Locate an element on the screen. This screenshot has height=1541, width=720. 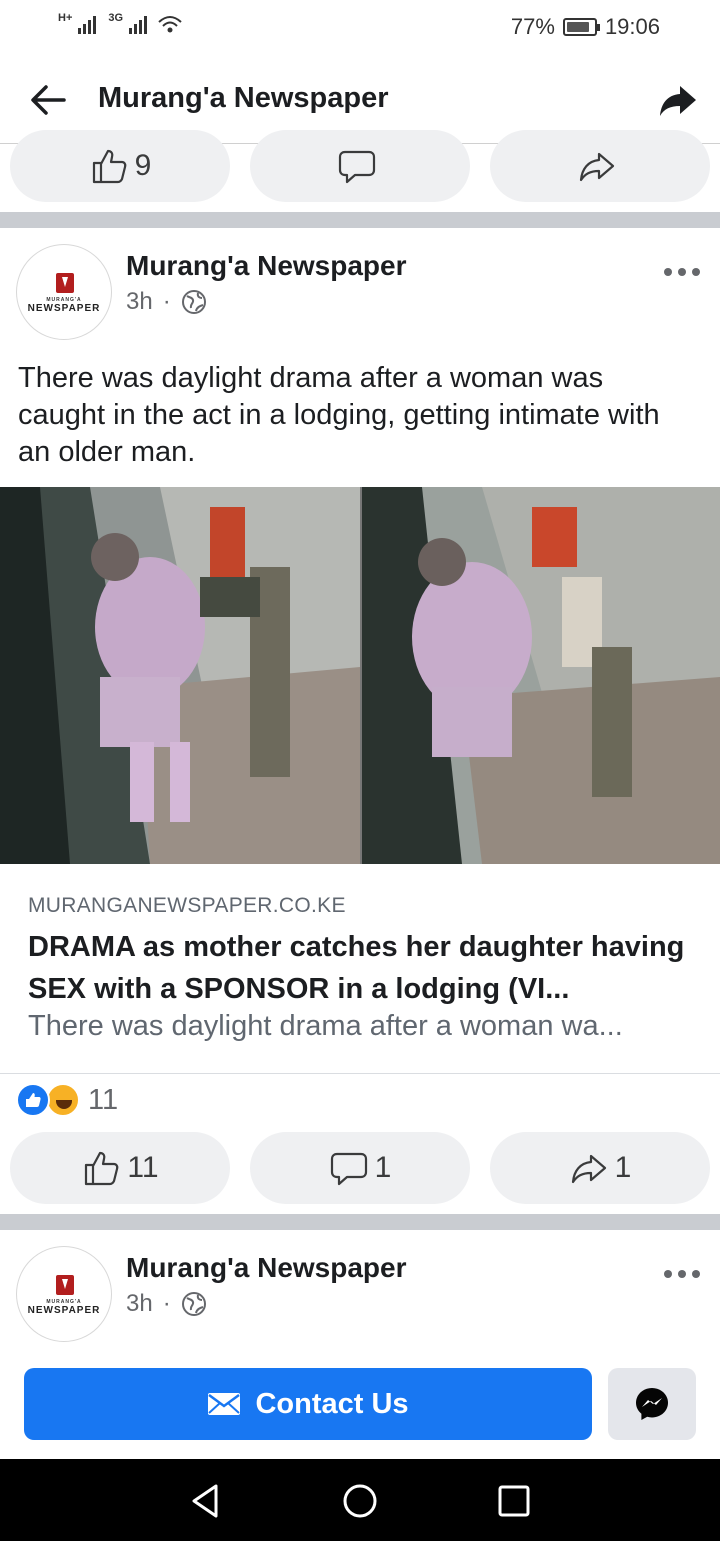
battery-percent: 77% is located at coordinates (532, 26).